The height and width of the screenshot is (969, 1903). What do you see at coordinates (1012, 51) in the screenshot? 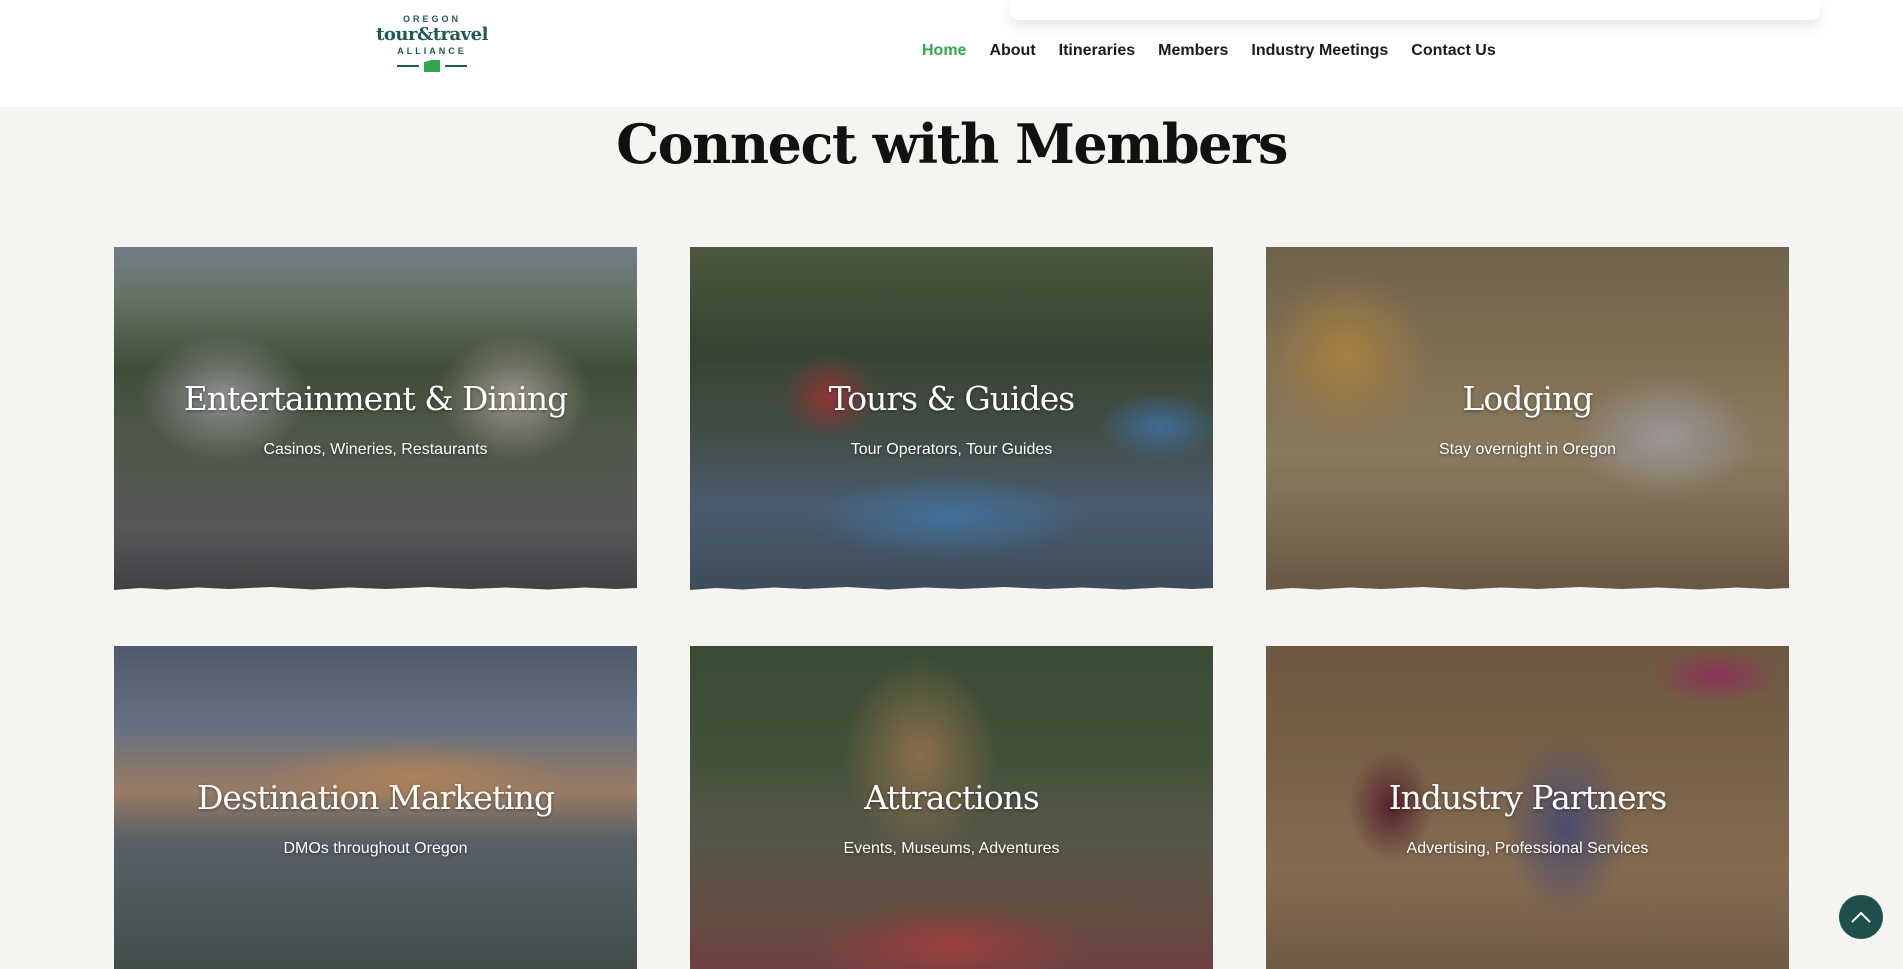
I see `nav-about: About` at bounding box center [1012, 51].